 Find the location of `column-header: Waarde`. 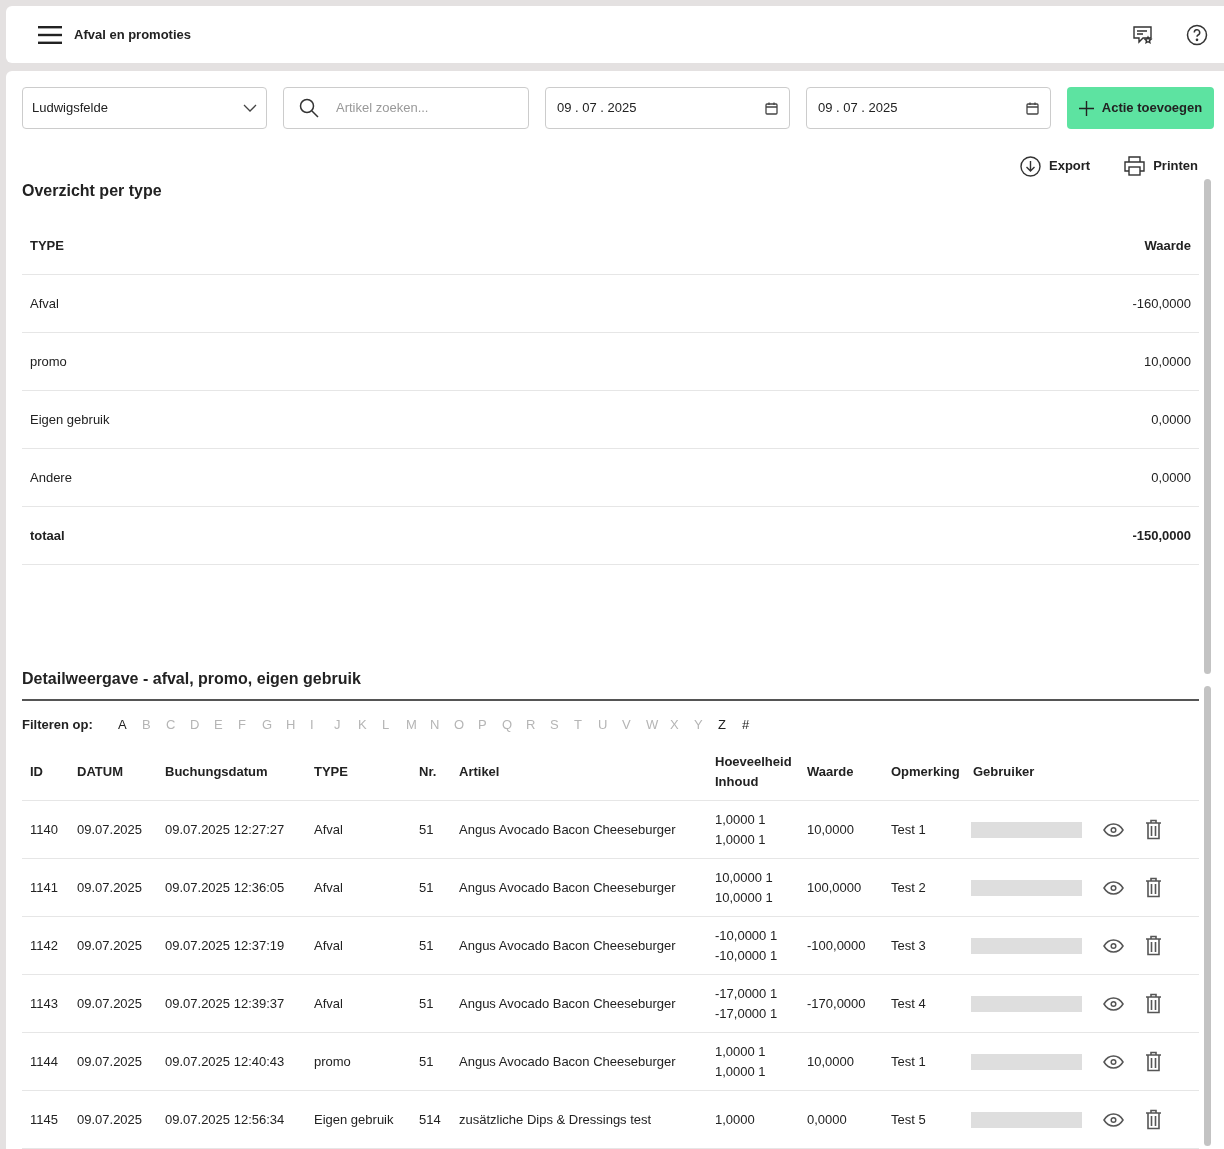

column-header: Waarde is located at coordinates (831, 771).